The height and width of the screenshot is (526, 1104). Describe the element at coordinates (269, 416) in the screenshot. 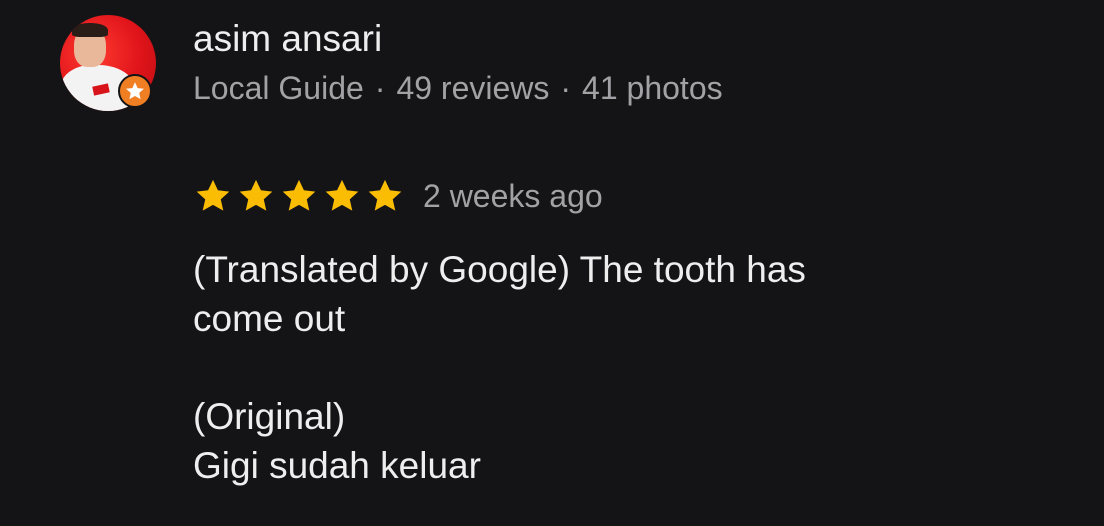

I see `original-label: (Original)` at that location.